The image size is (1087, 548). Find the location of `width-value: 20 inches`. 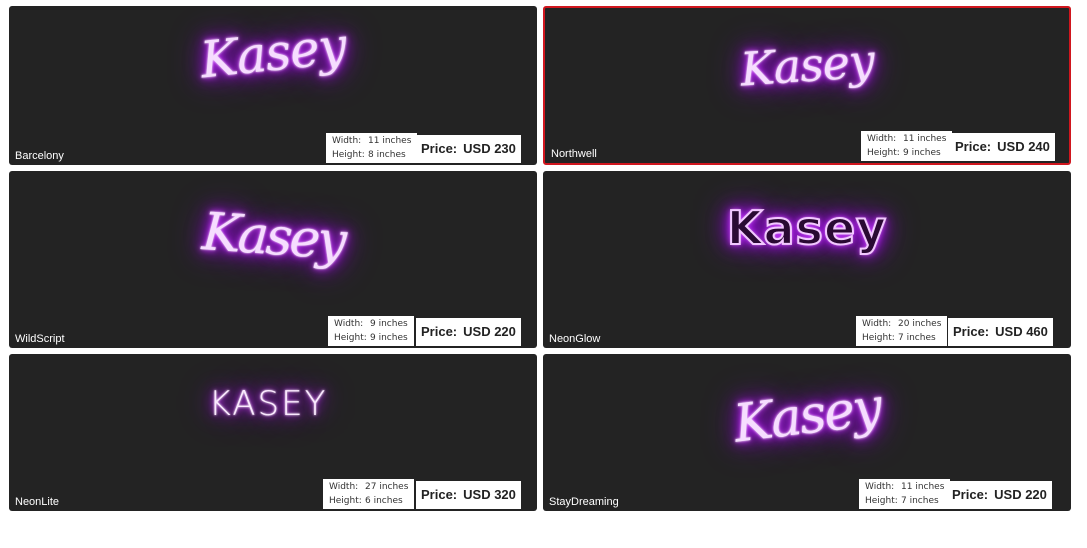

width-value: 20 inches is located at coordinates (920, 324).